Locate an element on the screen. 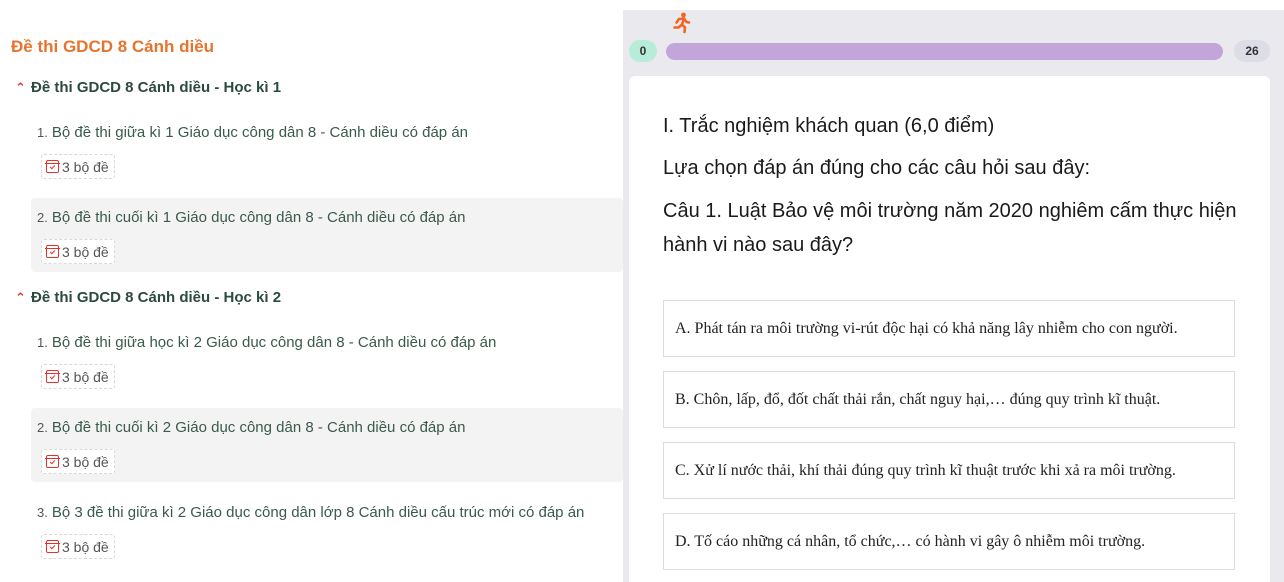 The width and height of the screenshot is (1284, 582). progress-bar-fill is located at coordinates (944, 51).